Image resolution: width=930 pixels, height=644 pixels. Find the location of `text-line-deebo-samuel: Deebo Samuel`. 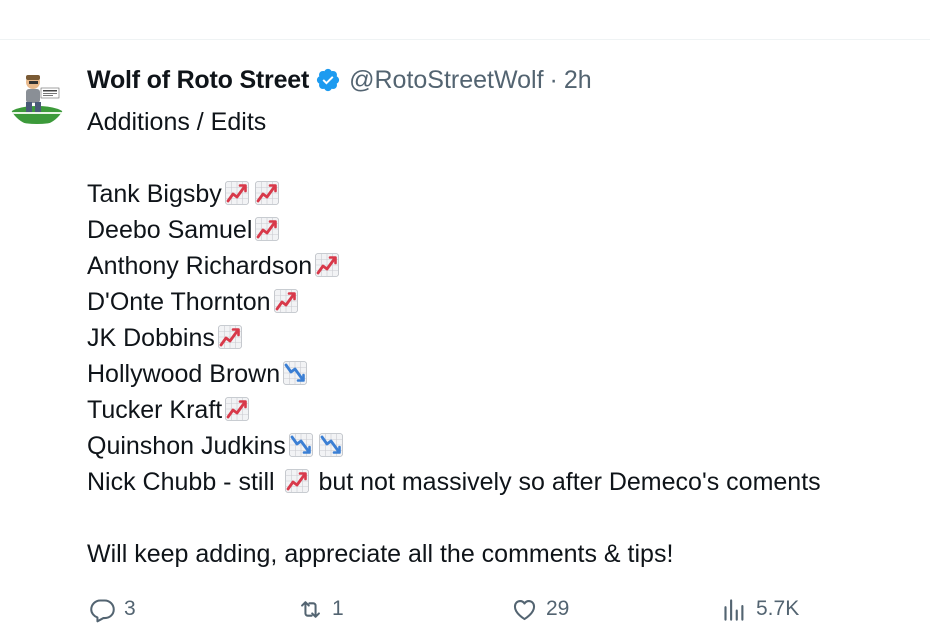

text-line-deebo-samuel: Deebo Samuel is located at coordinates (505, 230).